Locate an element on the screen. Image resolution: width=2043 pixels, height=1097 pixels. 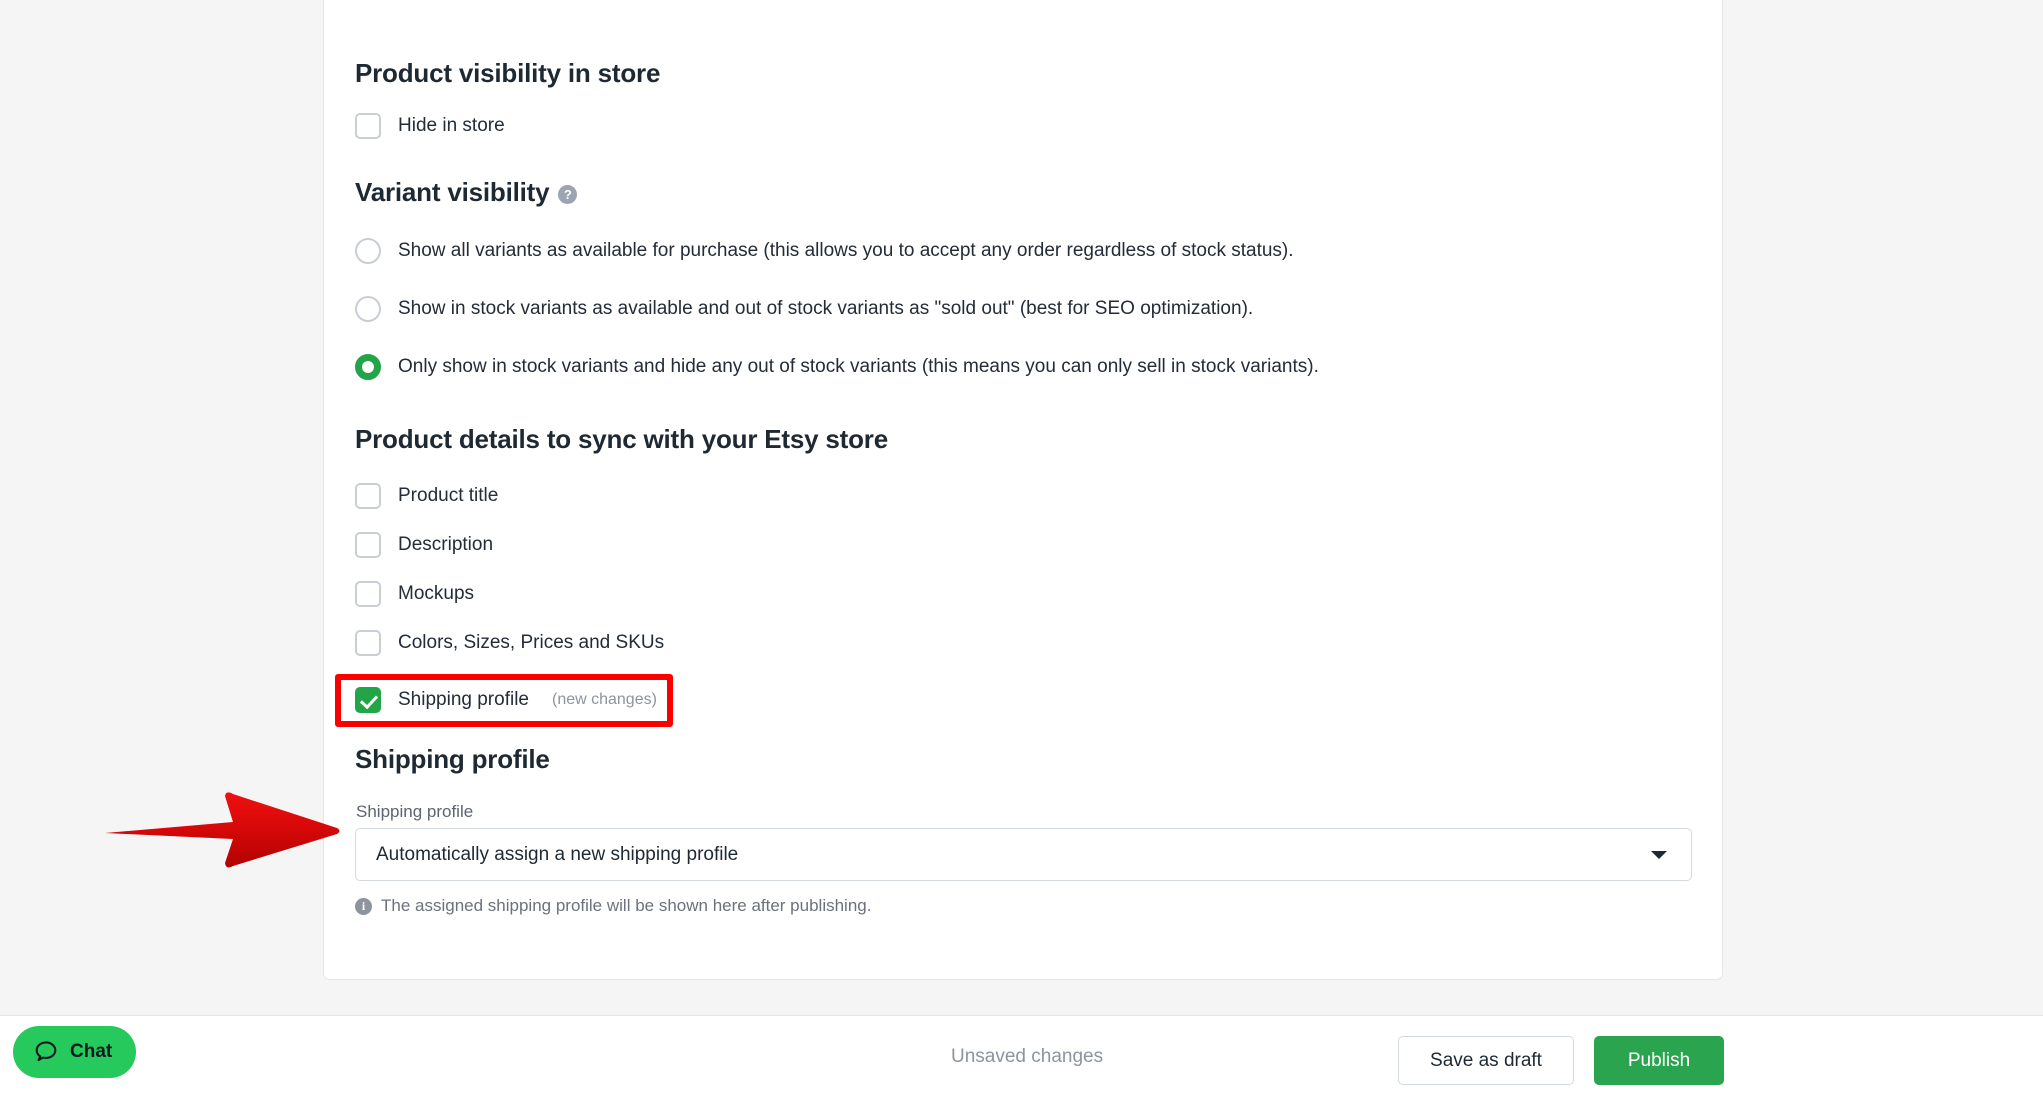
mockups-label: Mockups is located at coordinates (436, 593).